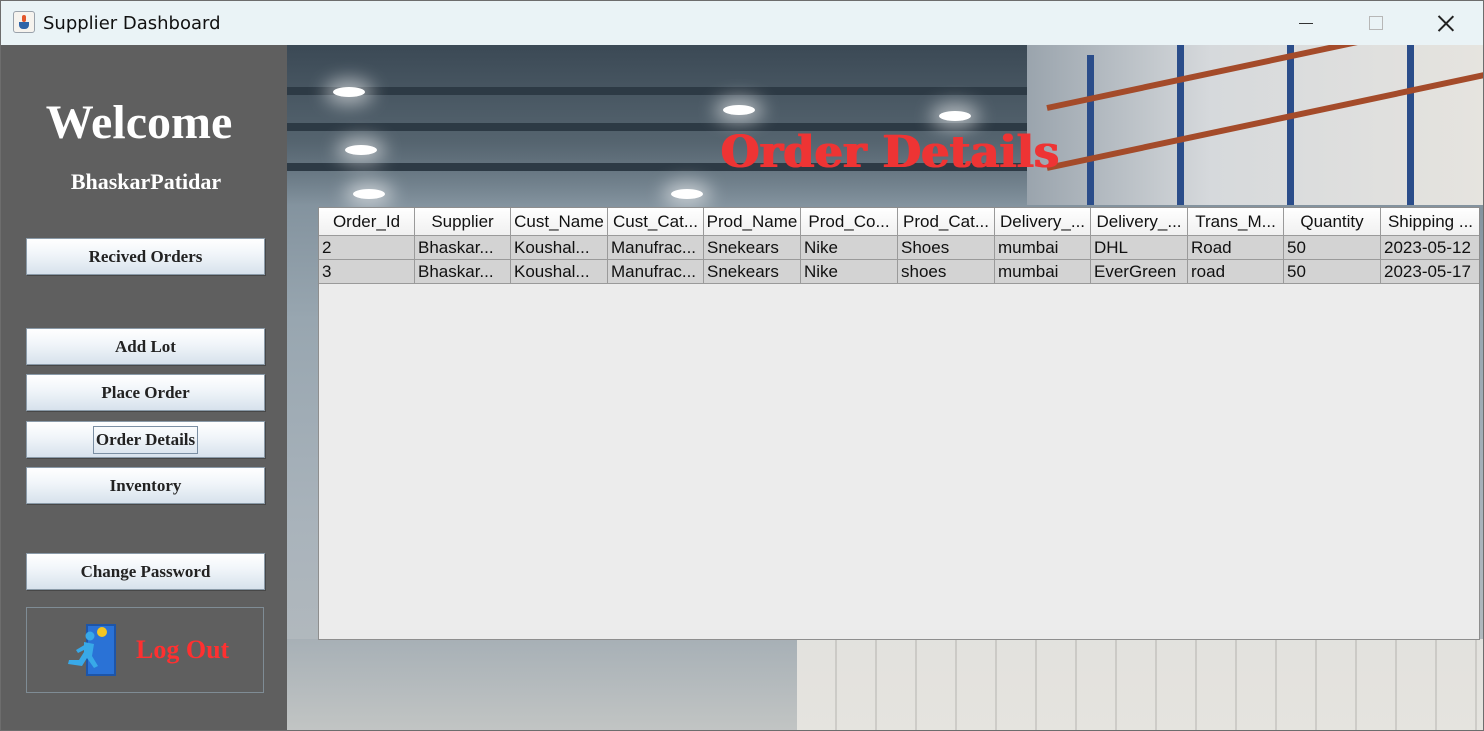  I want to click on column-header: Supplier, so click(463, 222).